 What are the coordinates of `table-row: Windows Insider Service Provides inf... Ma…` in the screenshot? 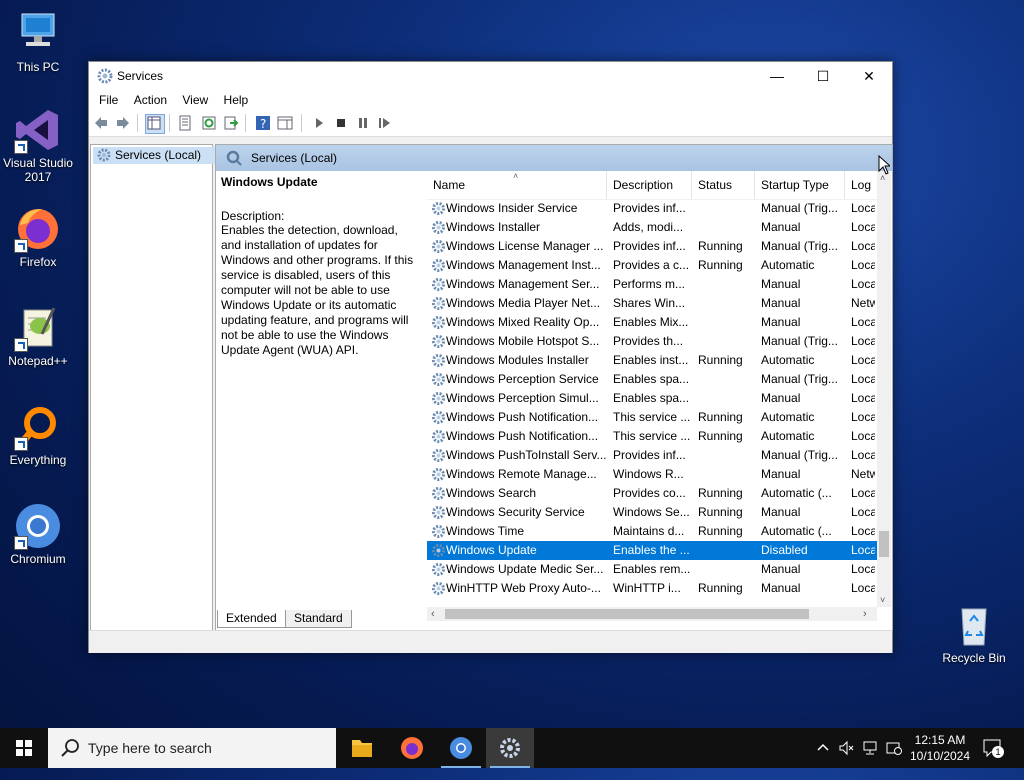 It's located at (652, 208).